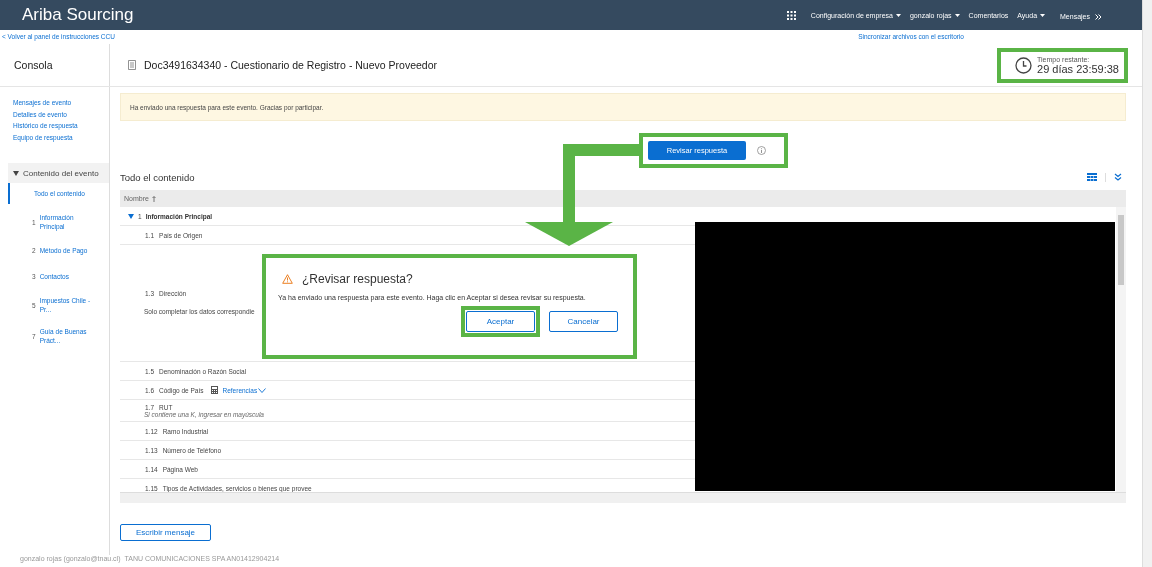  What do you see at coordinates (1118, 177) in the screenshot?
I see `expand-icon` at bounding box center [1118, 177].